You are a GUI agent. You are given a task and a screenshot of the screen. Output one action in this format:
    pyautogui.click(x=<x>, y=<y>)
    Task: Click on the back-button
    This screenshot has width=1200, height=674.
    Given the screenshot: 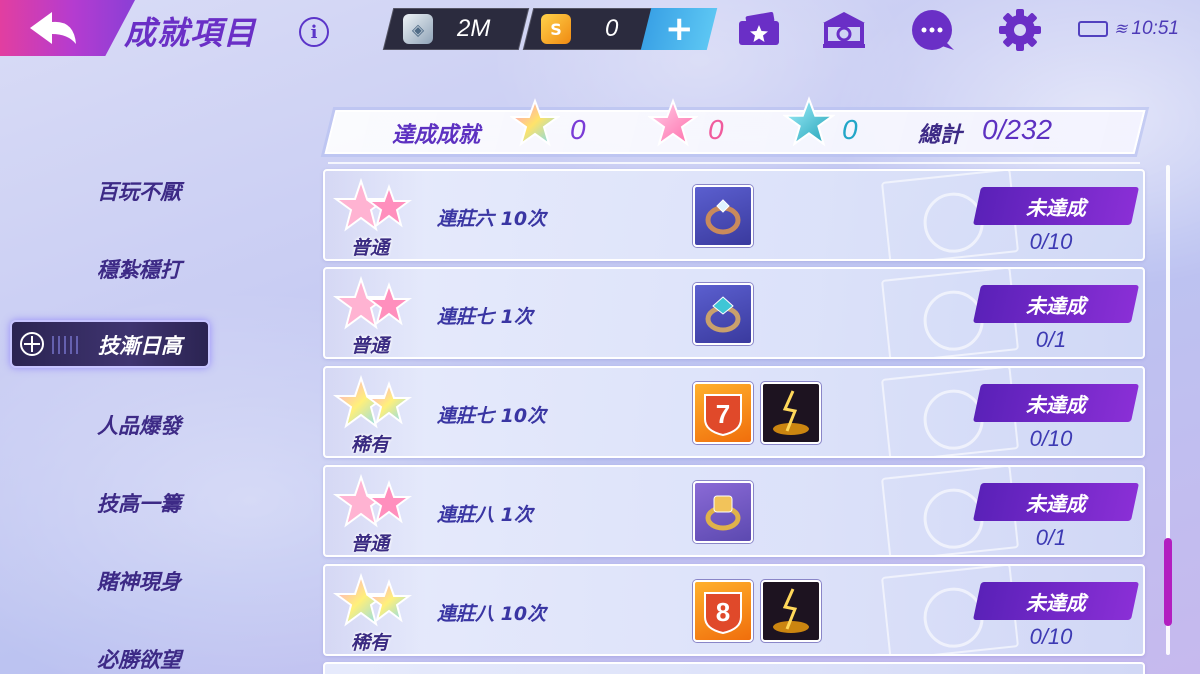 What is the action you would take?
    pyautogui.click(x=67, y=28)
    